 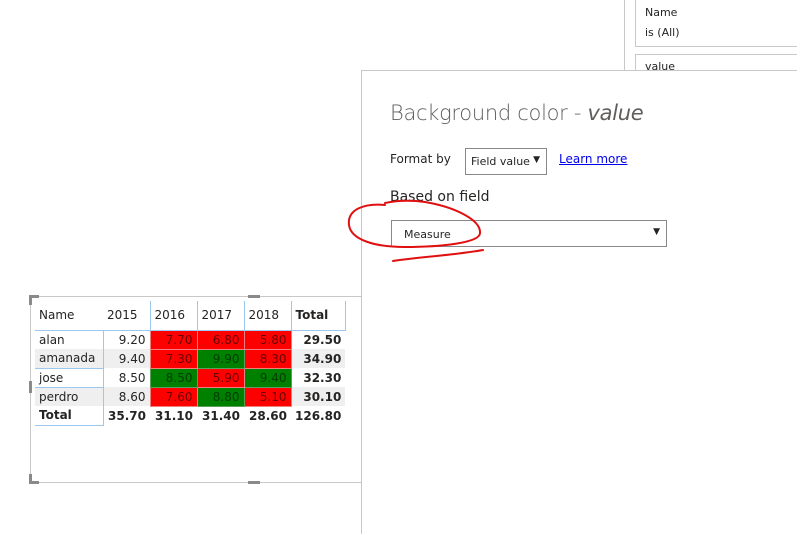 I want to click on resize-handle-bottom-left, so click(x=30, y=479).